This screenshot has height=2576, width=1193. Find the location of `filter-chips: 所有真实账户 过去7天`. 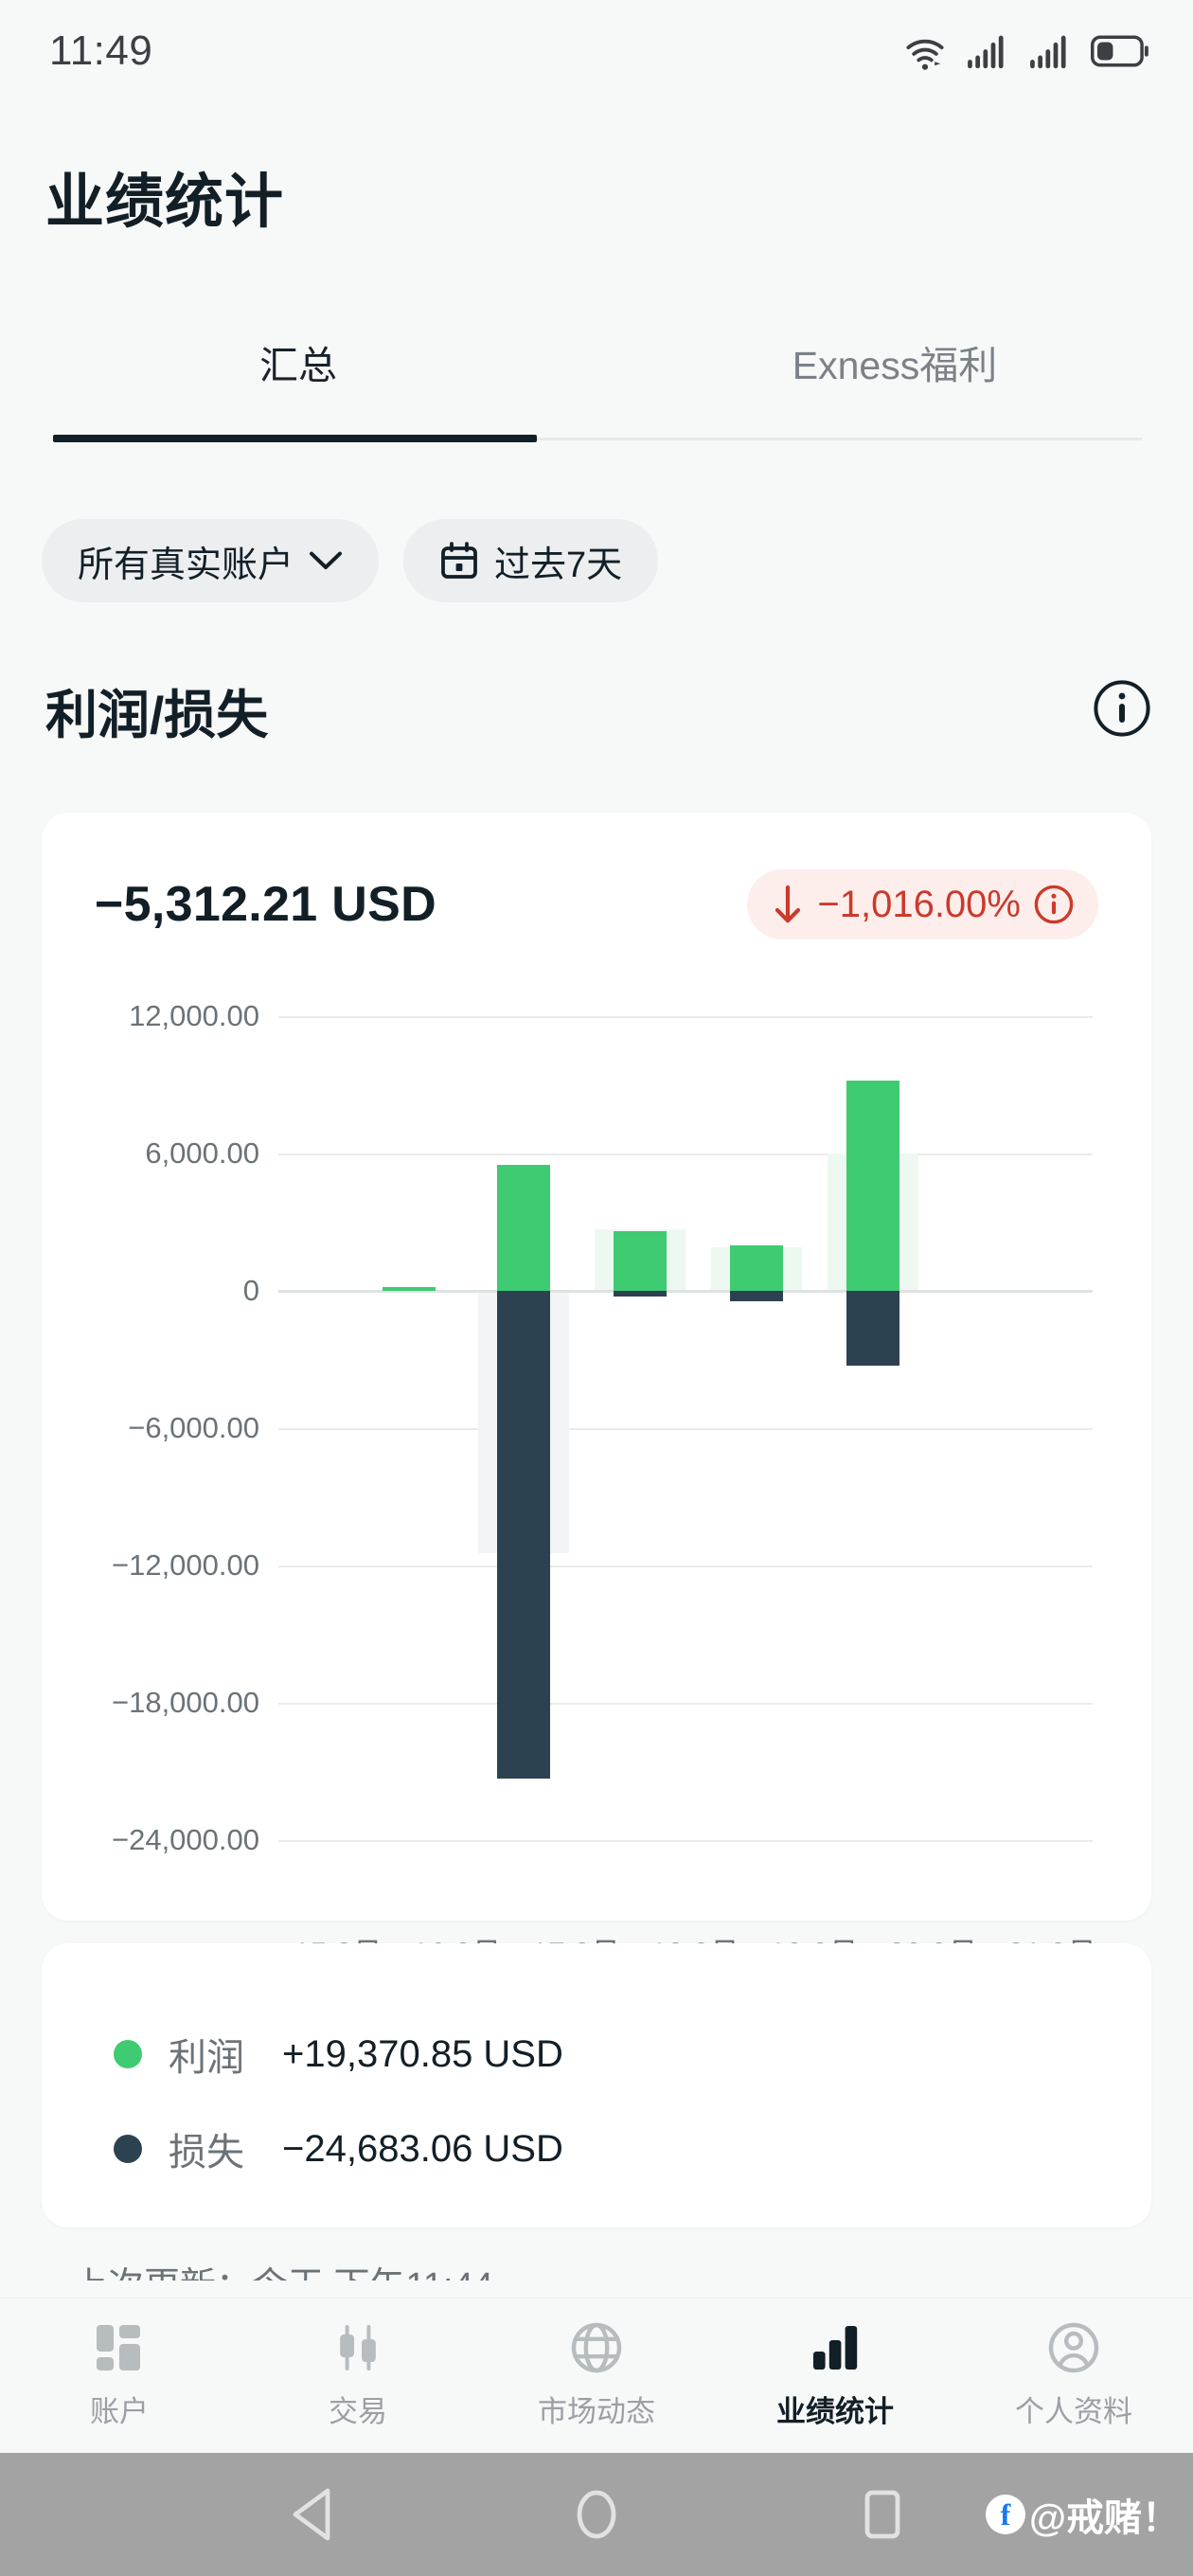

filter-chips: 所有真实账户 过去7天 is located at coordinates (350, 560).